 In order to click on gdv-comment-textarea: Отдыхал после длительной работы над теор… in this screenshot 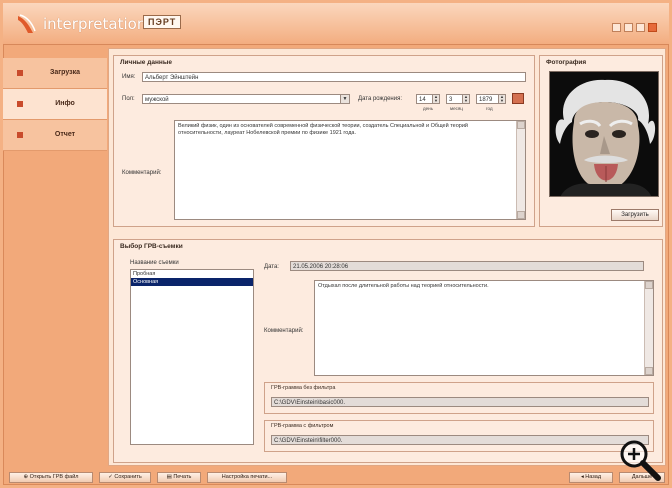, I will do `click(484, 328)`.